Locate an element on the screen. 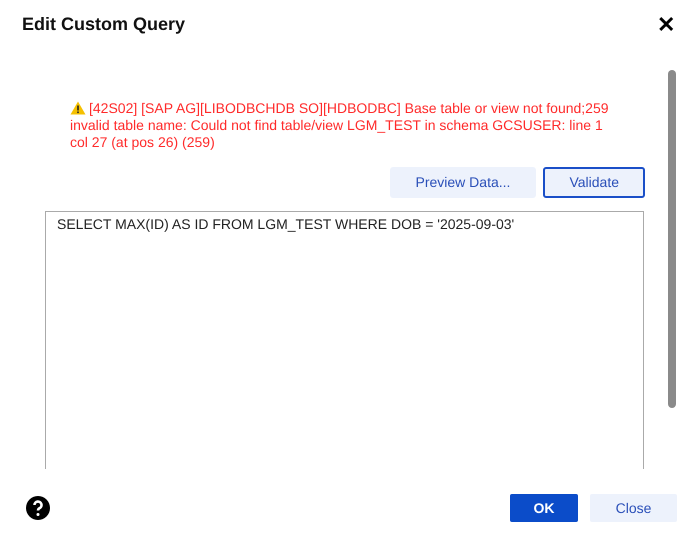  dialog-title: Edit Custom Query is located at coordinates (104, 24).